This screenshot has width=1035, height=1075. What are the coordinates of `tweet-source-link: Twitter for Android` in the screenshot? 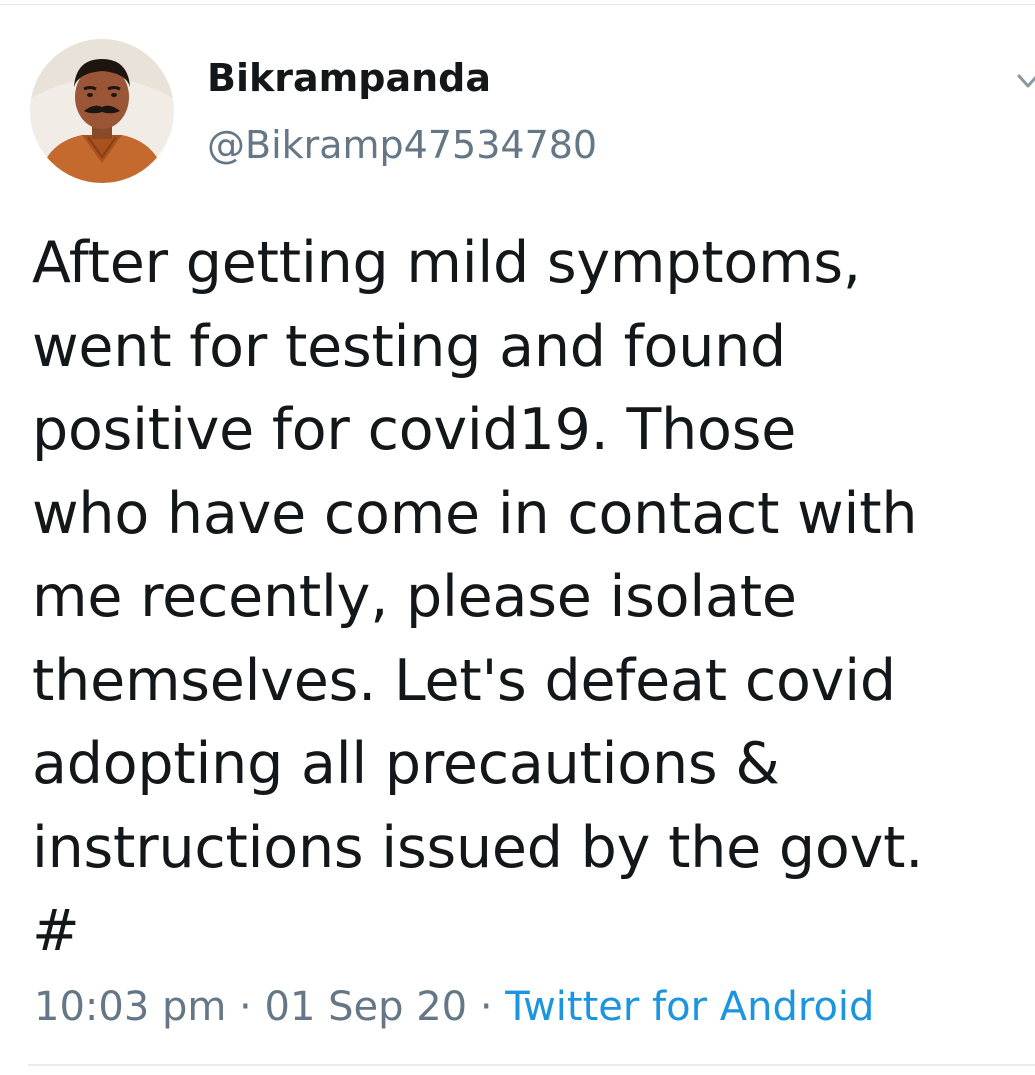 It's located at (689, 1007).